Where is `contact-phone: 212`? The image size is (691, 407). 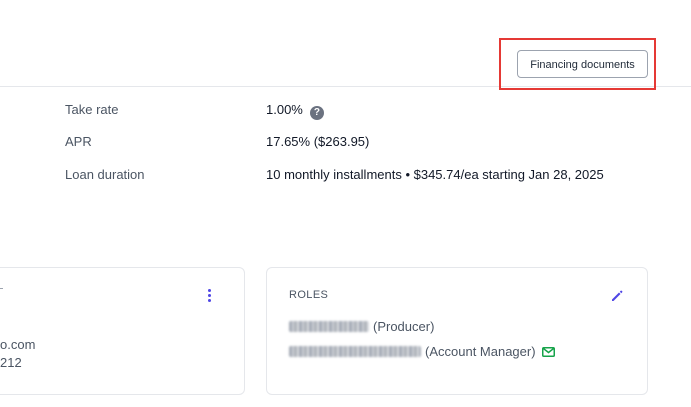
contact-phone: 212 is located at coordinates (11, 362).